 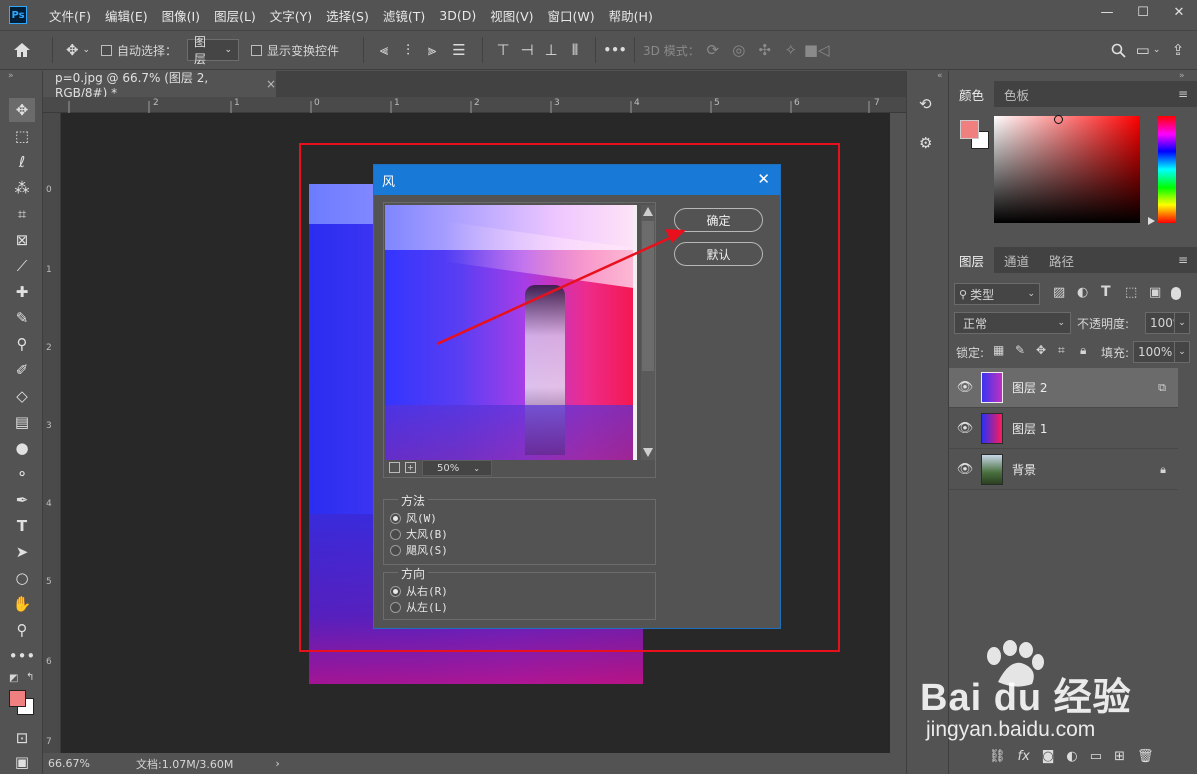 What do you see at coordinates (432, 50) in the screenshot?
I see `align-right-icon: ⫸` at bounding box center [432, 50].